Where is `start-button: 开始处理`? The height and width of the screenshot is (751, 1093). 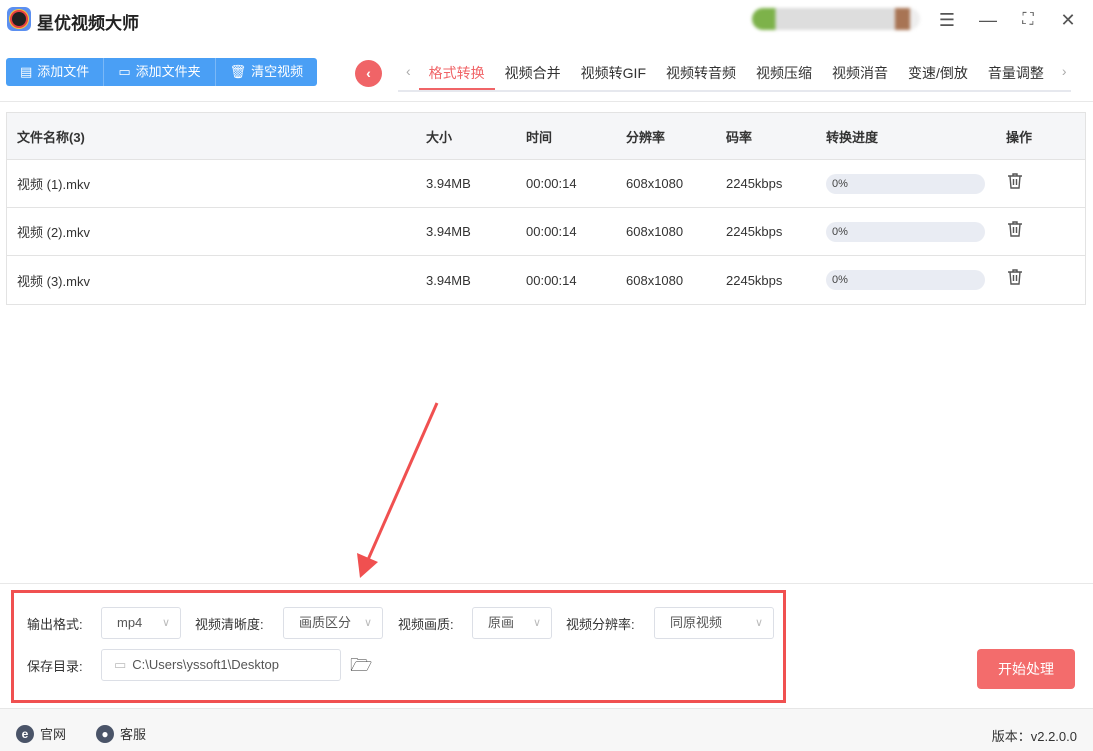 start-button: 开始处理 is located at coordinates (1026, 669).